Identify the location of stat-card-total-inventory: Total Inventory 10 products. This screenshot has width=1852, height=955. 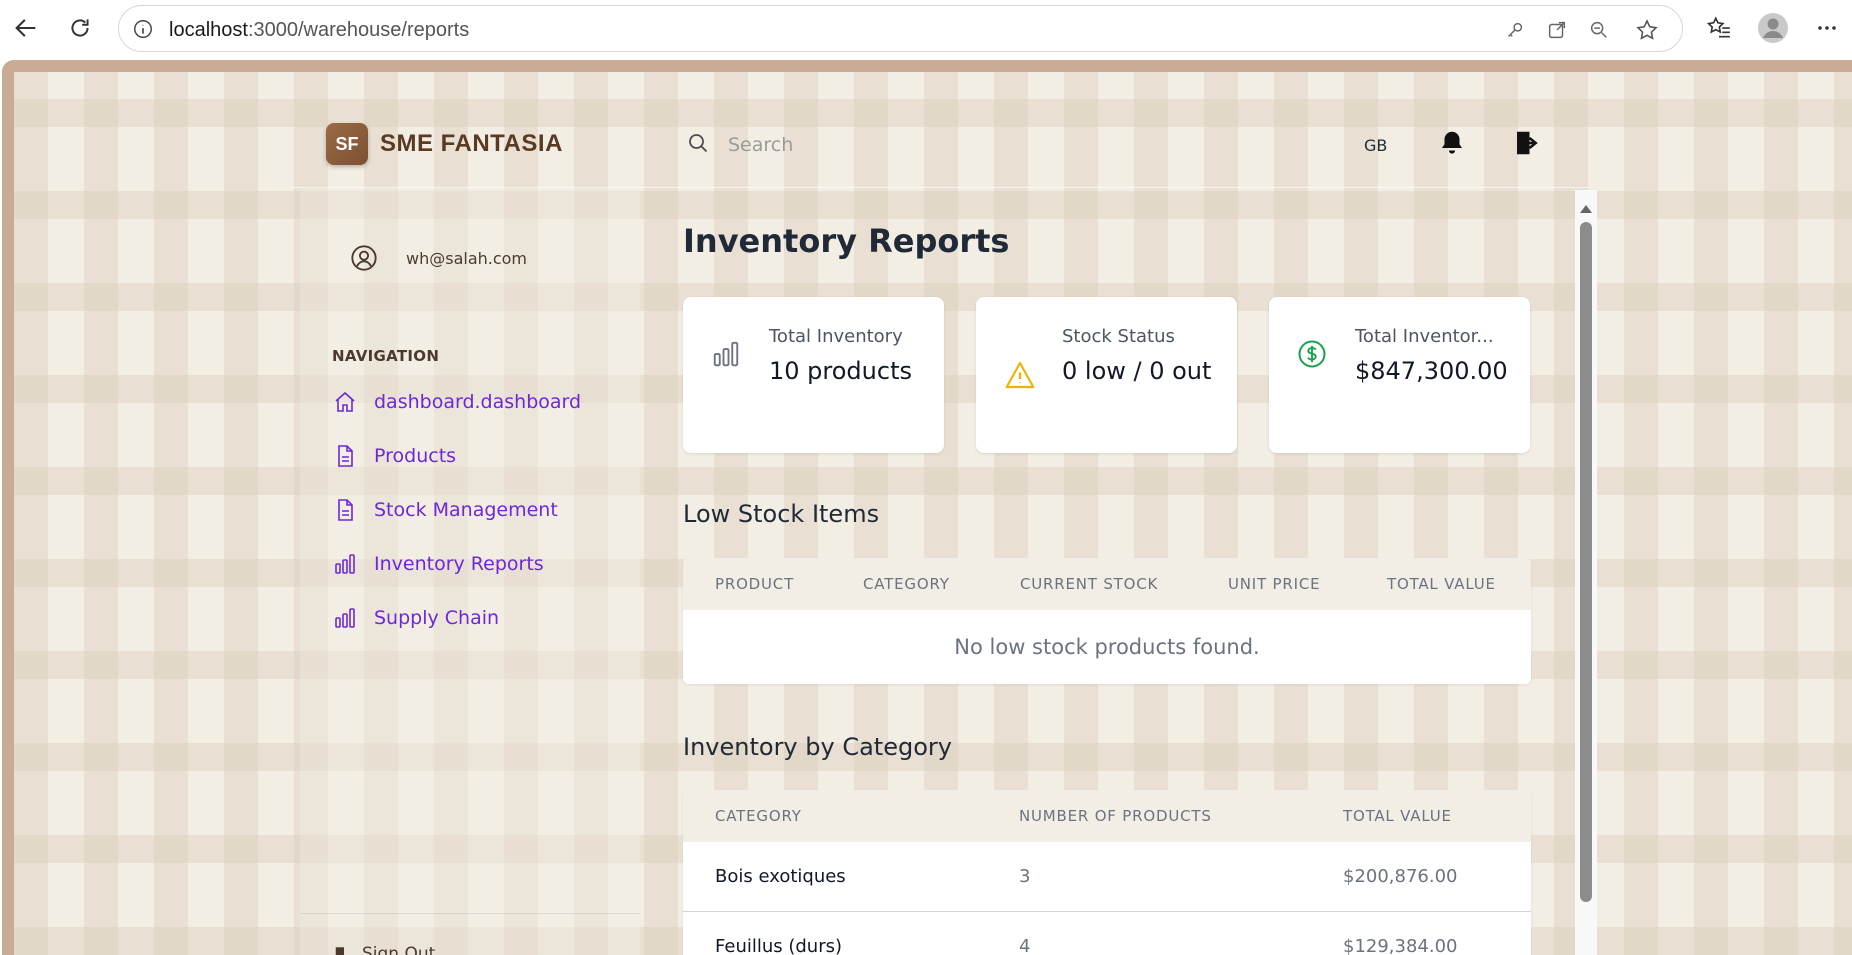
(813, 375).